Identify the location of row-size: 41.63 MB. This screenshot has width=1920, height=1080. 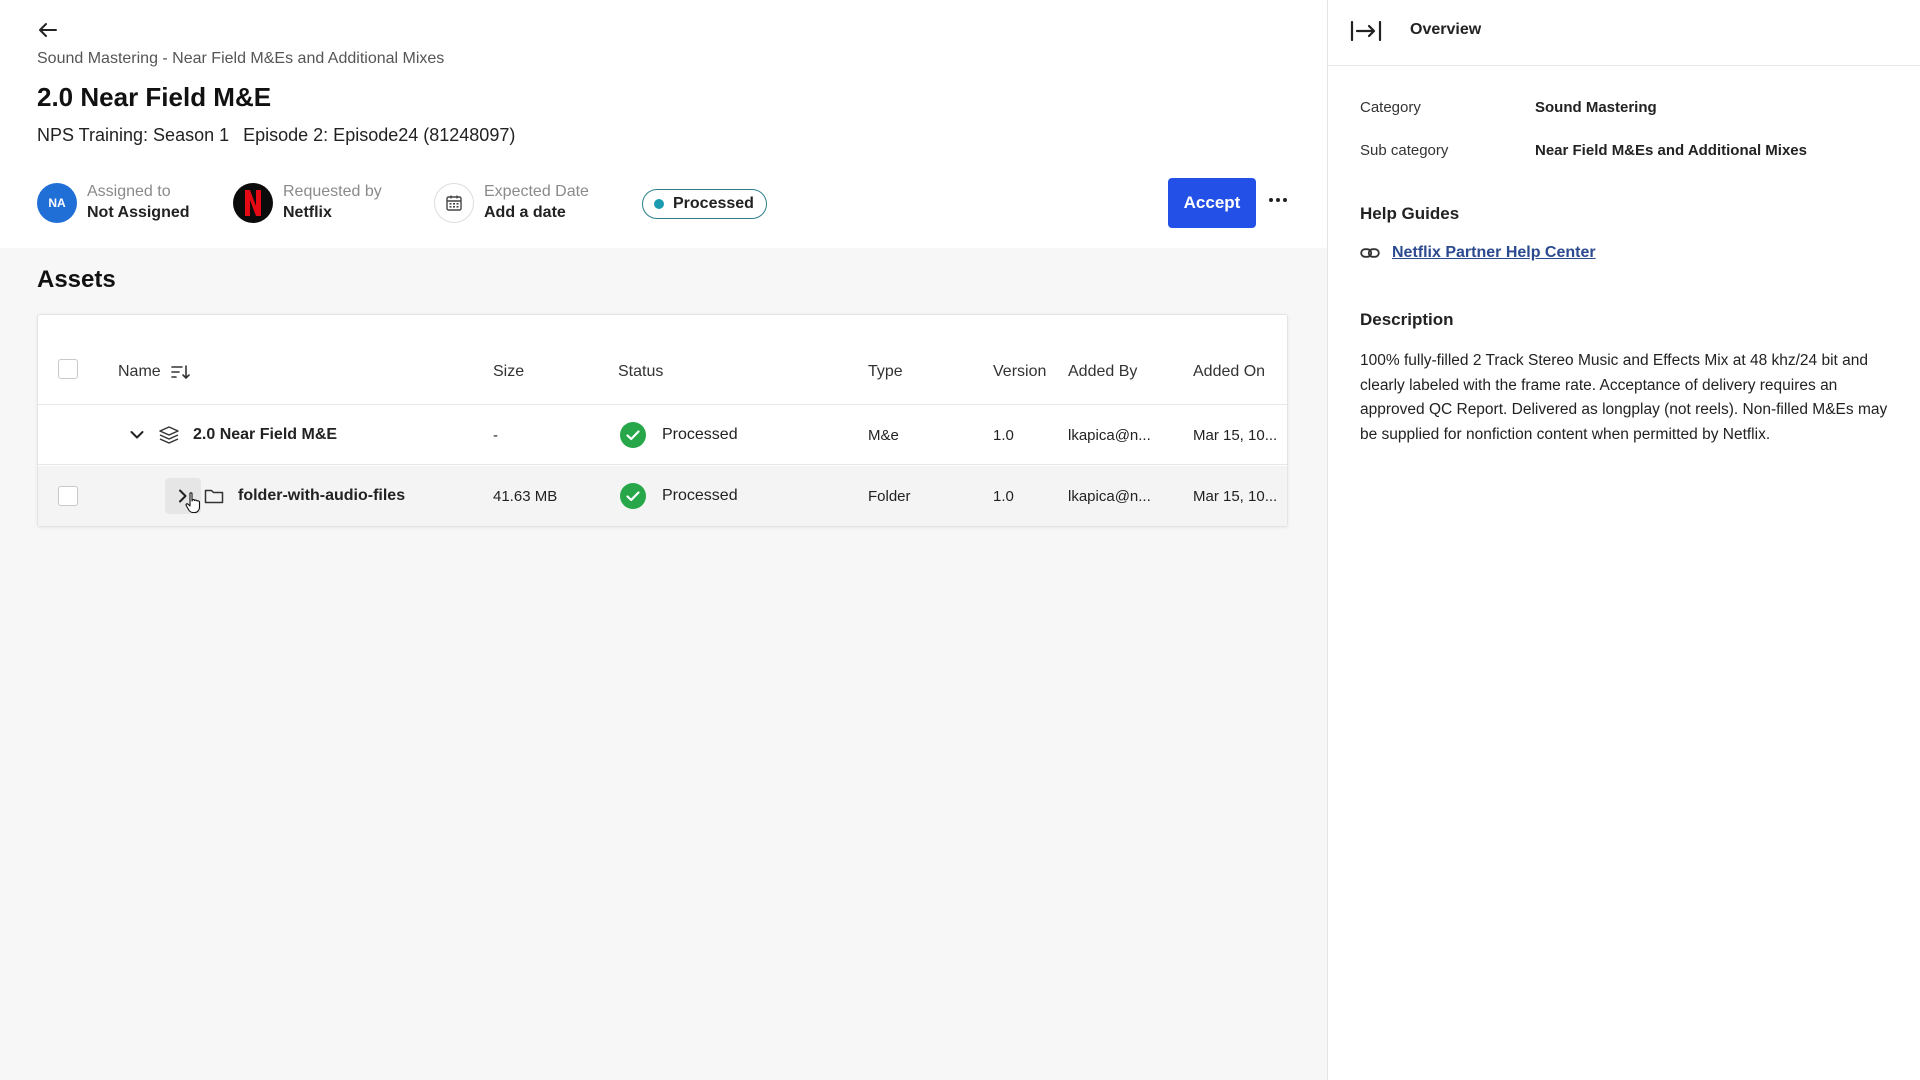
(525, 496).